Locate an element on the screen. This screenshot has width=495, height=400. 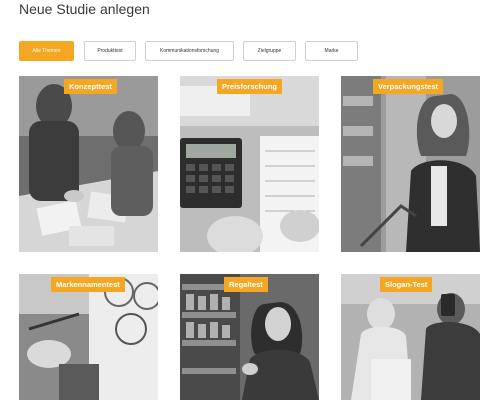
filter-chip-zielgruppe: Zielgruppe is located at coordinates (269, 51).